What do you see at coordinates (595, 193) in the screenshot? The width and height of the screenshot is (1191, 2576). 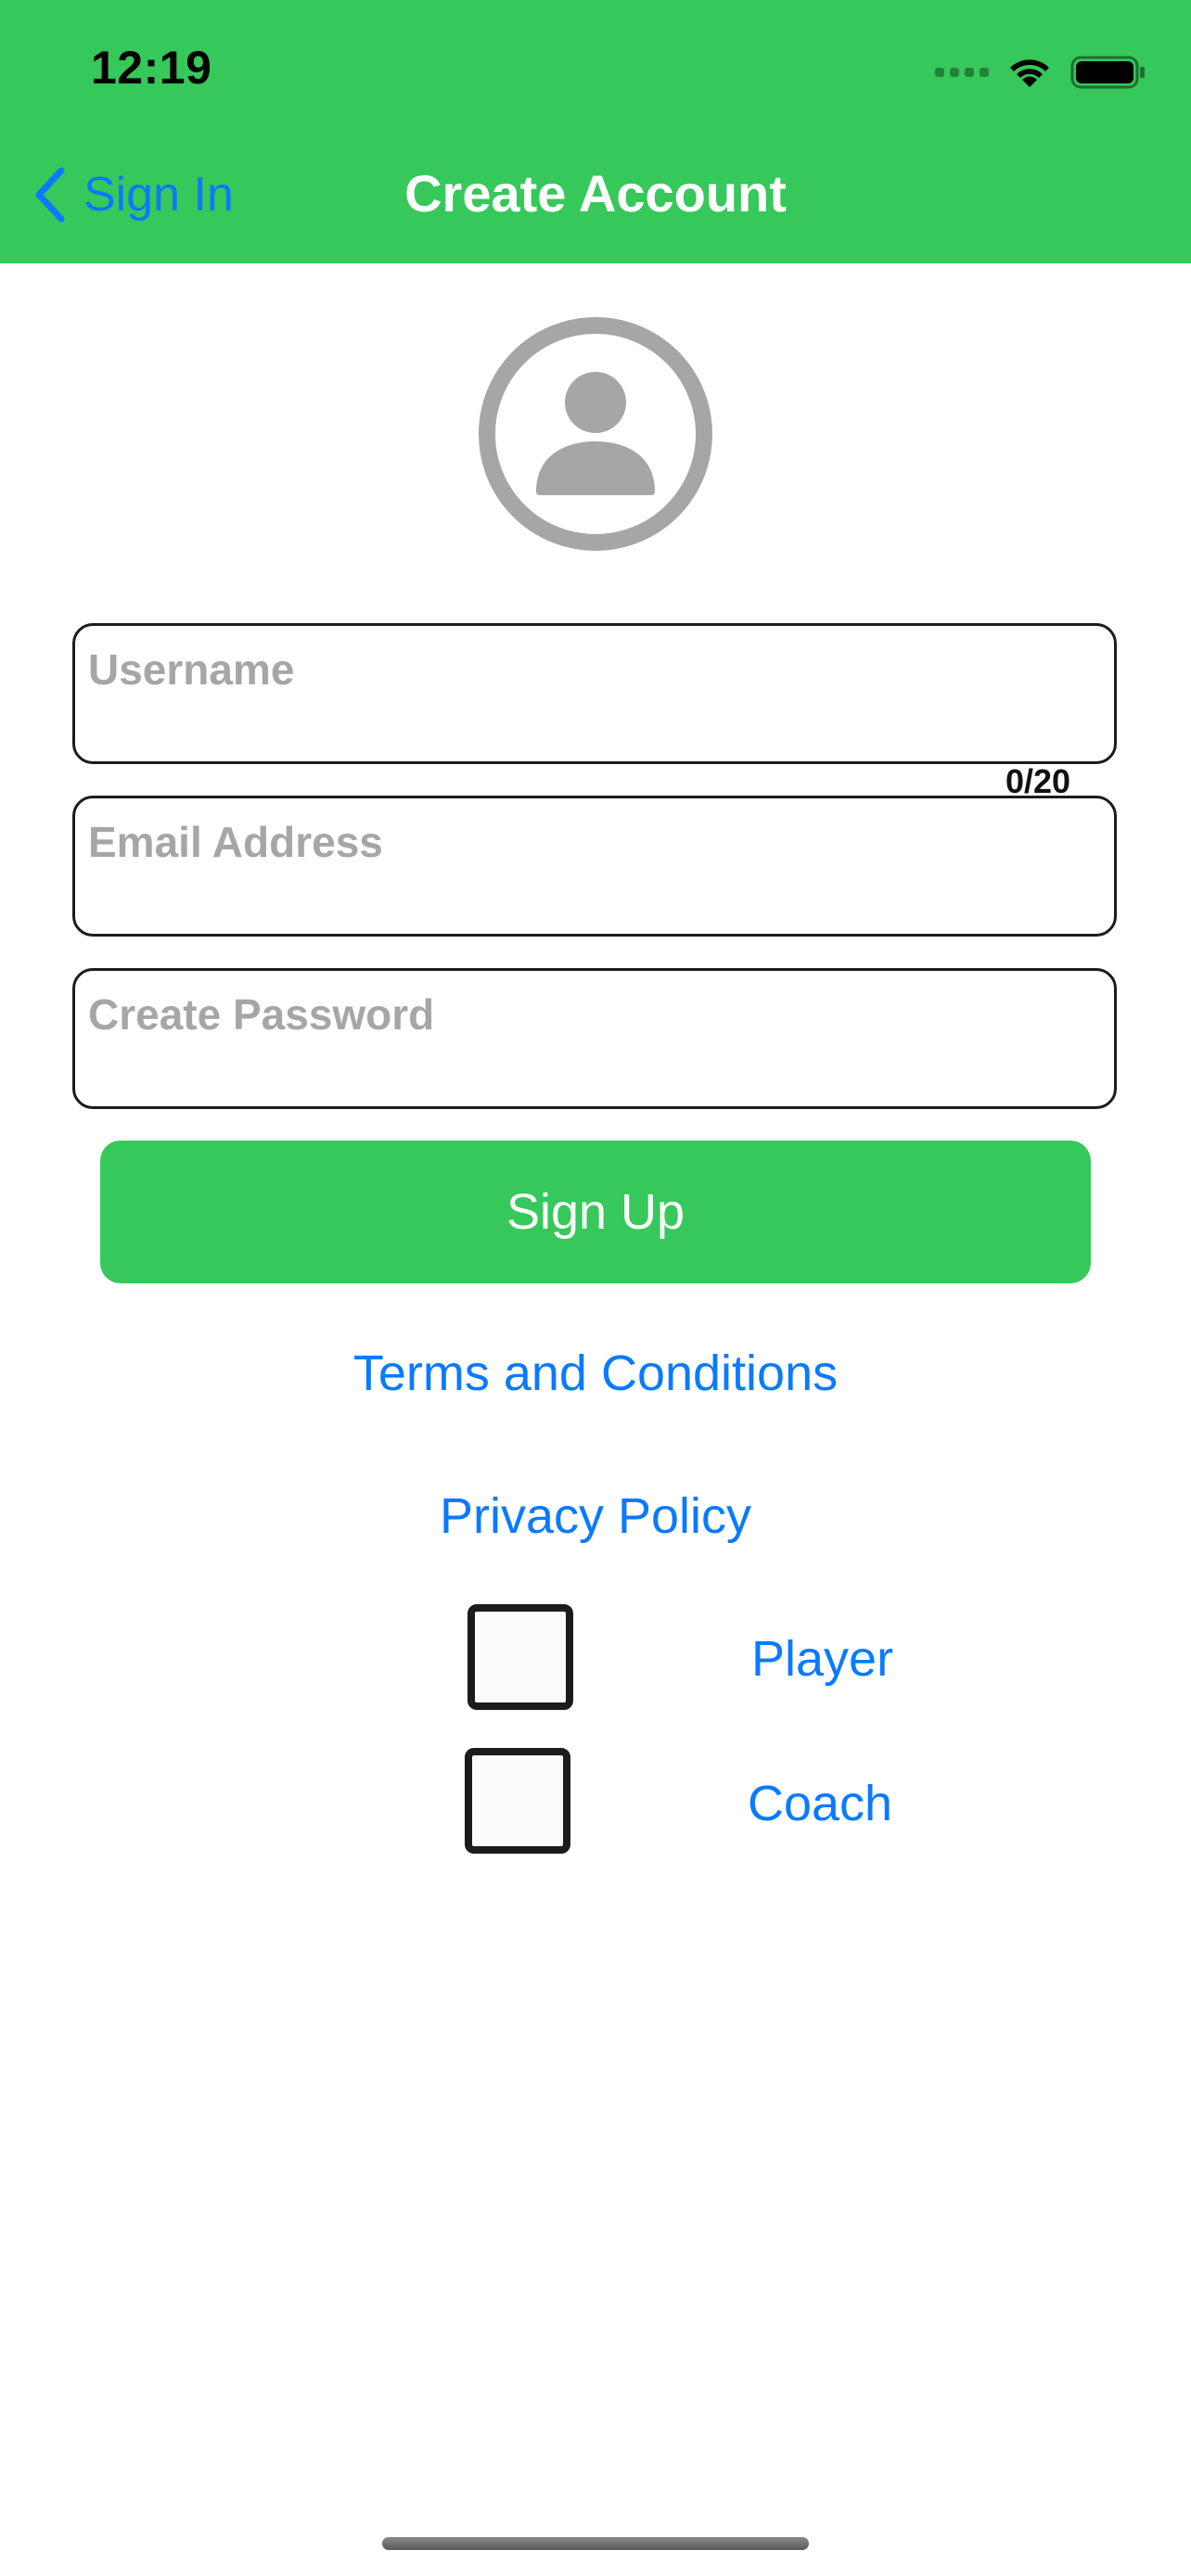 I see `page-title: Create Account` at bounding box center [595, 193].